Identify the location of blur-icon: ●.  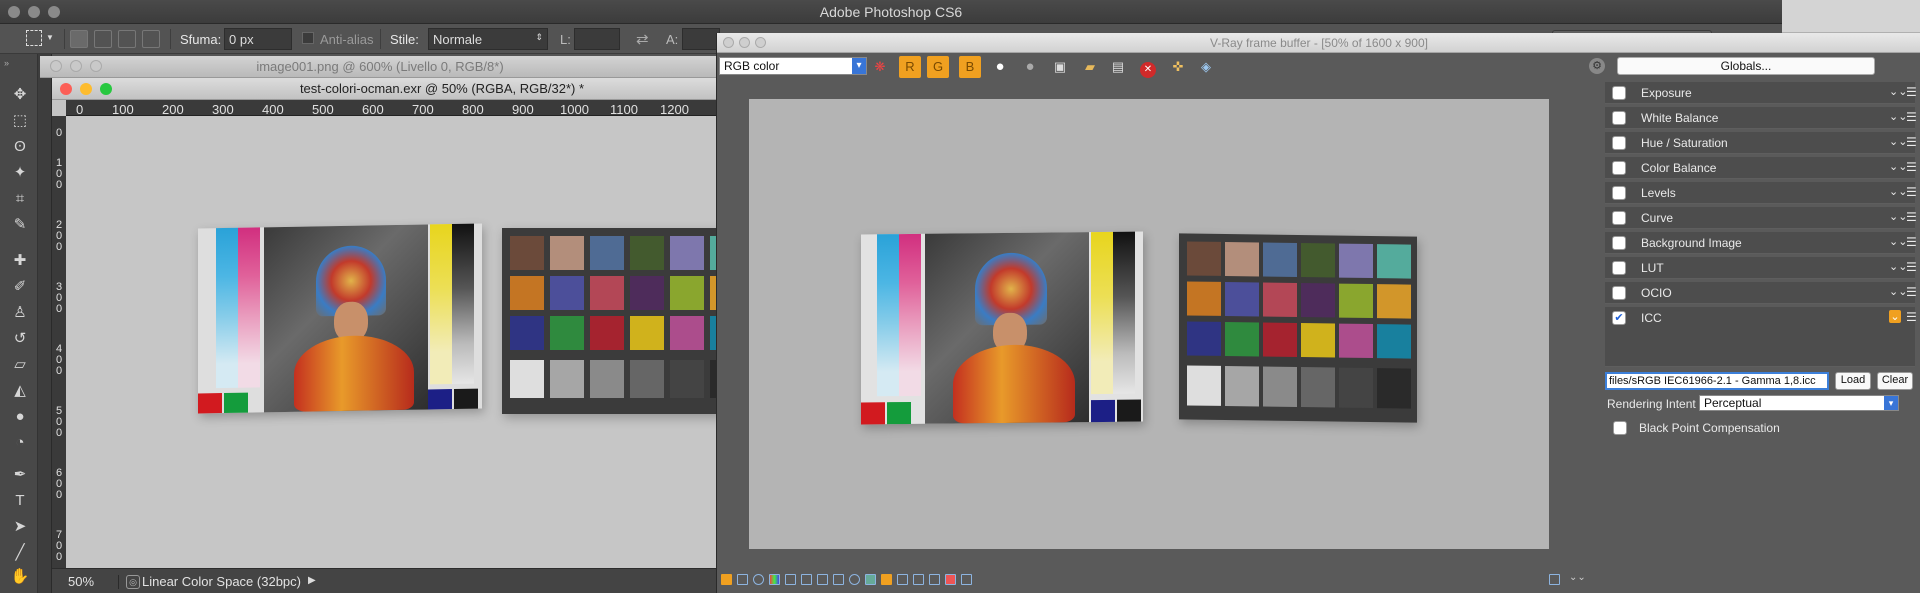
(20, 417).